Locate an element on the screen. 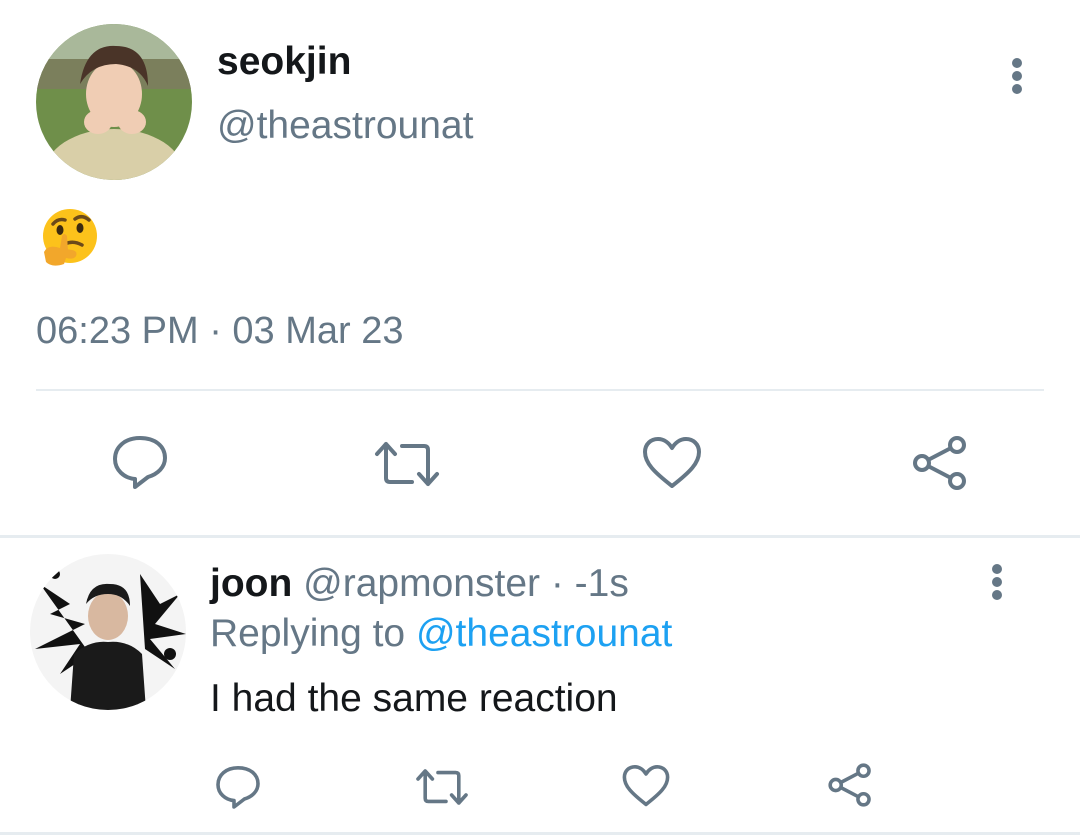  avatar-photo is located at coordinates (114, 102).